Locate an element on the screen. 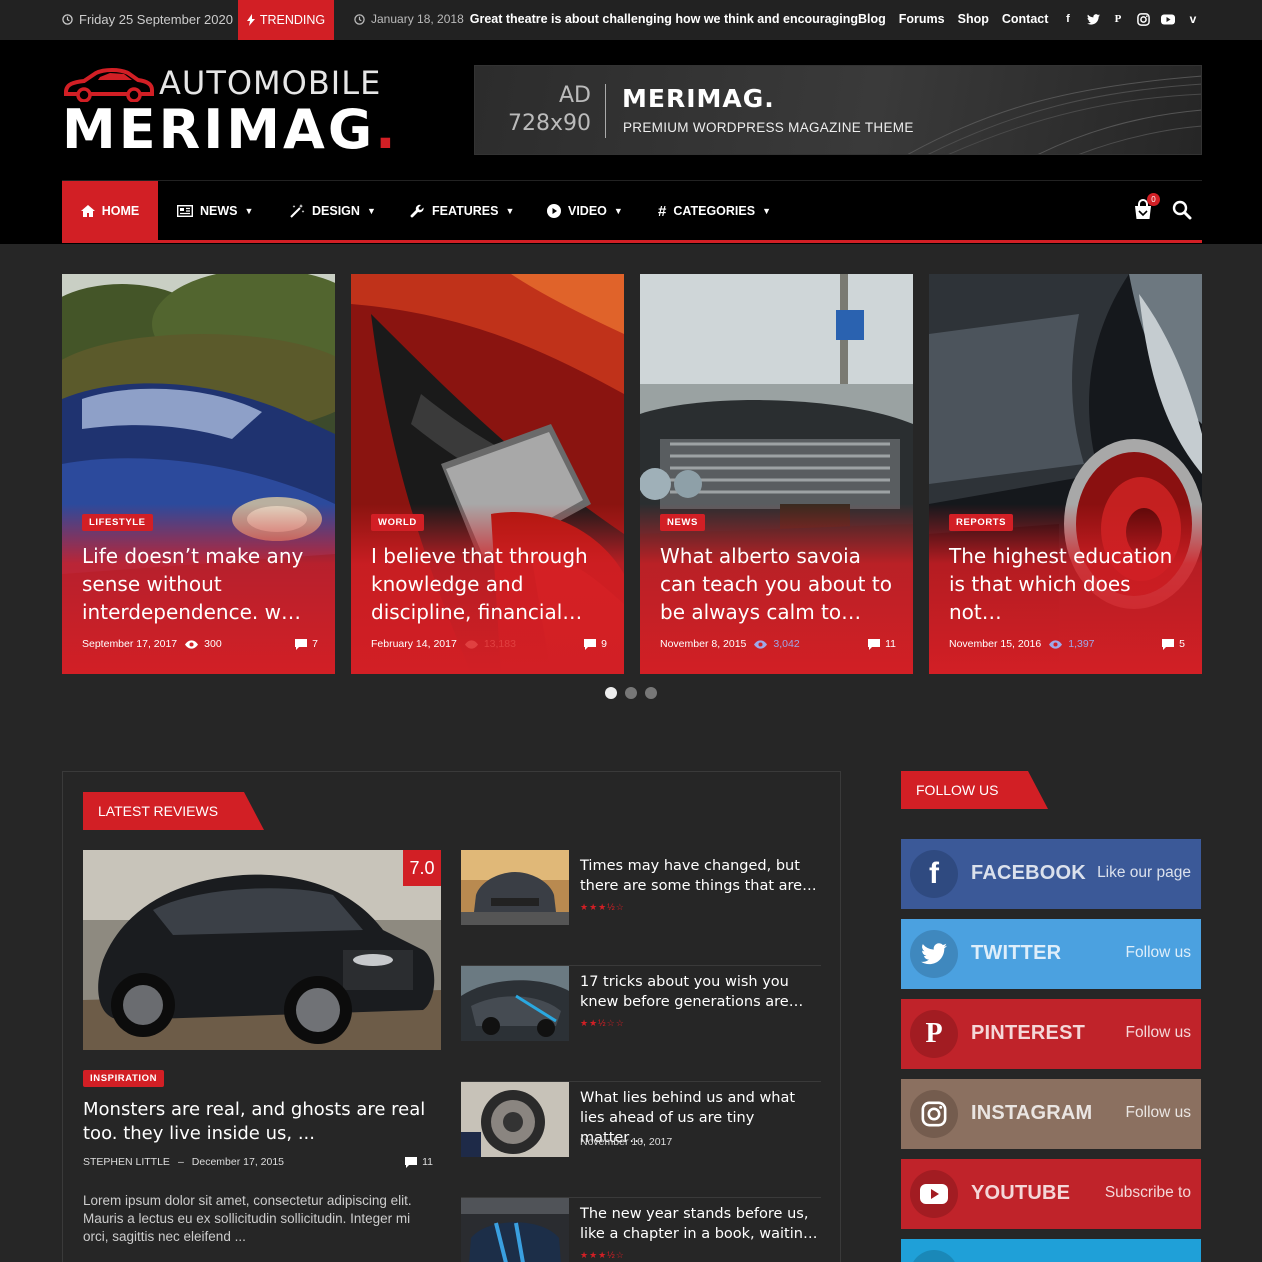 The image size is (1262, 1262). card-meta: November 15, 2016 1,397 5 is located at coordinates (1067, 644).